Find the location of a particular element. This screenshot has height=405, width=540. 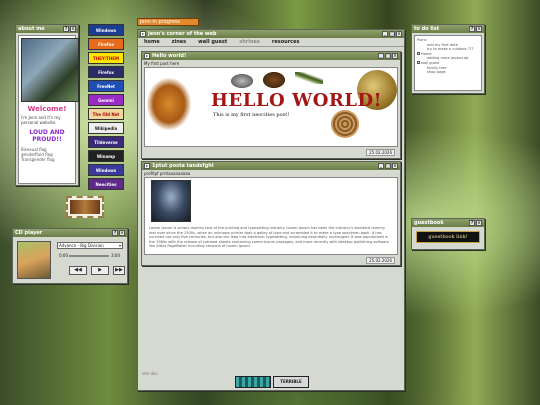

todo-item: shop page is located at coordinates (448, 72).